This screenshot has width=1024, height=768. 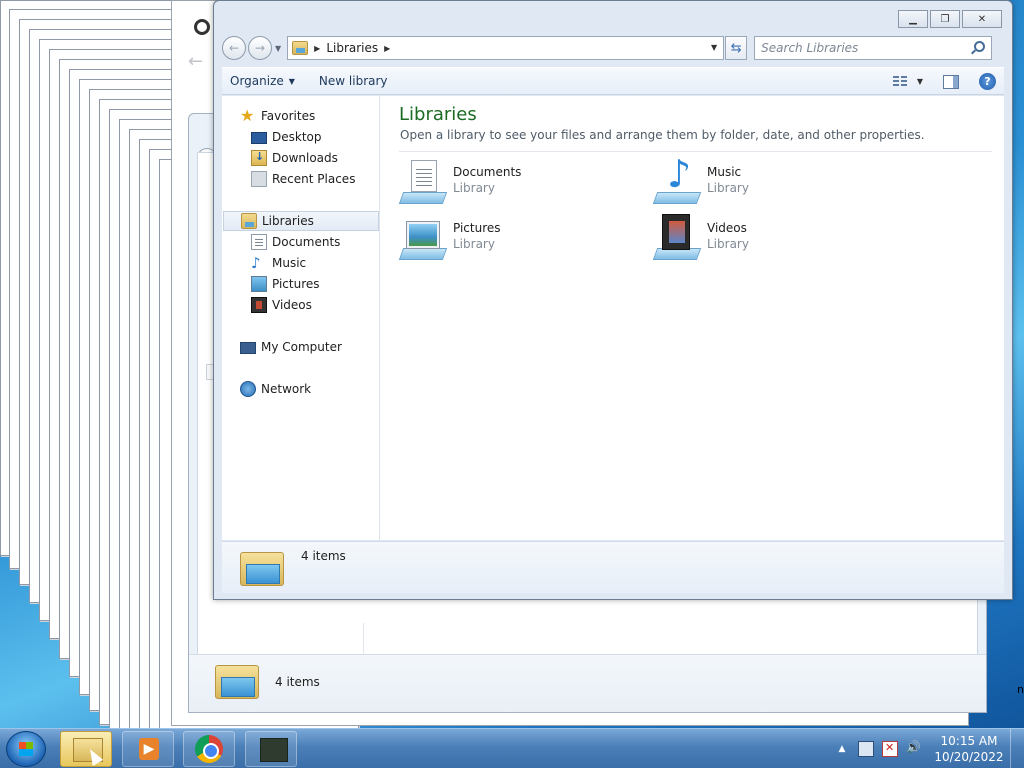 I want to click on refresh-icon: ⇆, so click(x=736, y=48).